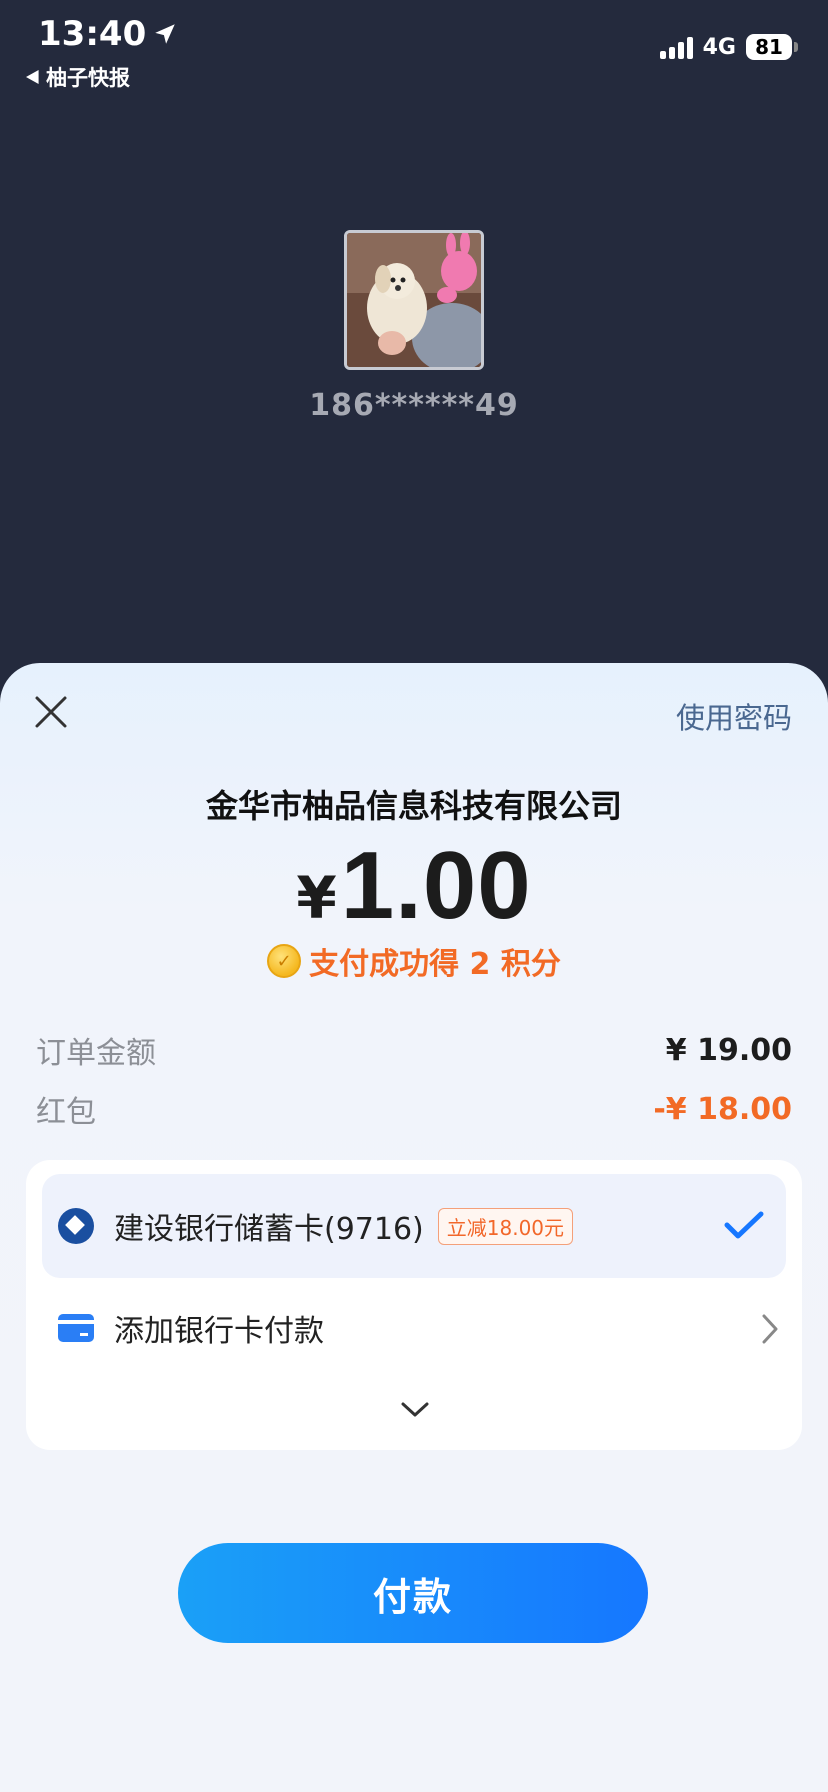 The height and width of the screenshot is (1792, 828). What do you see at coordinates (734, 716) in the screenshot?
I see `use-password-link: 使用密码` at bounding box center [734, 716].